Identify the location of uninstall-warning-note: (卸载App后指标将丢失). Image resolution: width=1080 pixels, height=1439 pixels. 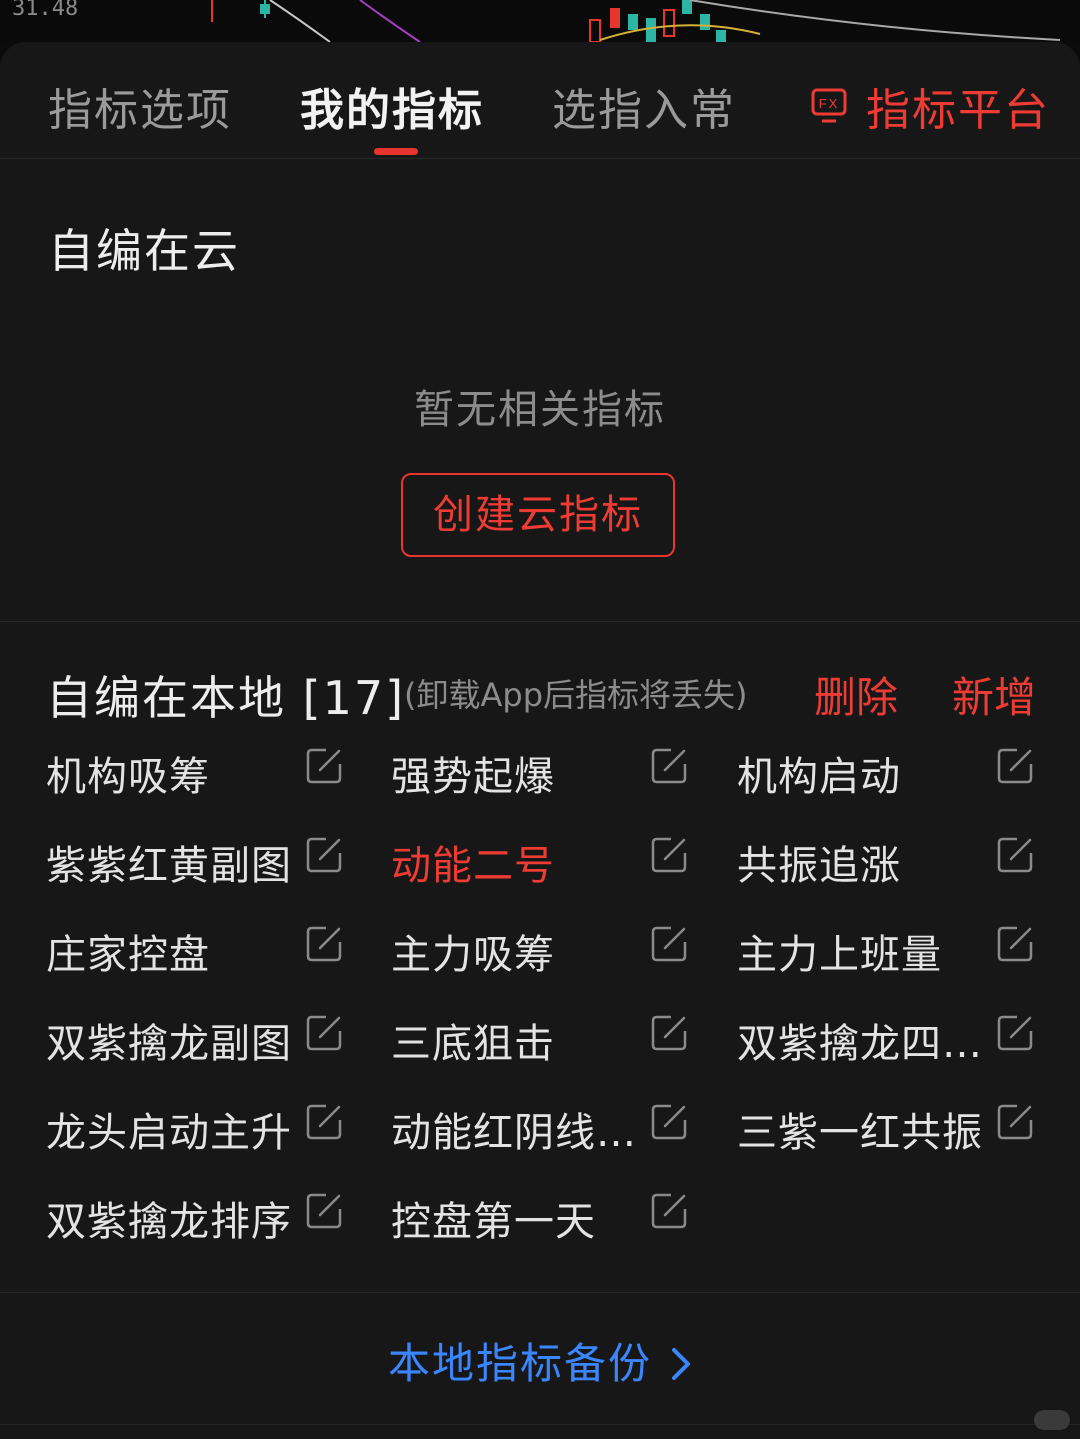
(576, 695).